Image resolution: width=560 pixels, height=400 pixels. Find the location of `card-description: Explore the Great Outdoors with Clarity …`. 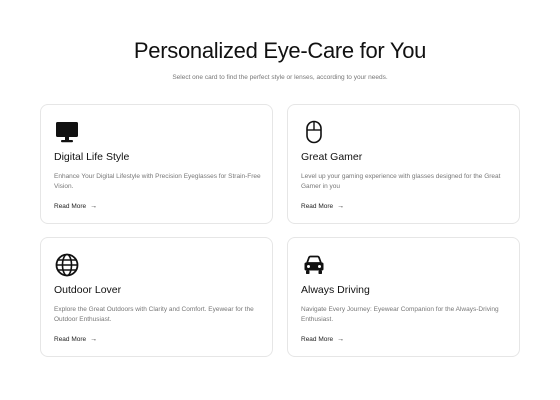

card-description: Explore the Great Outdoors with Clarity … is located at coordinates (154, 314).